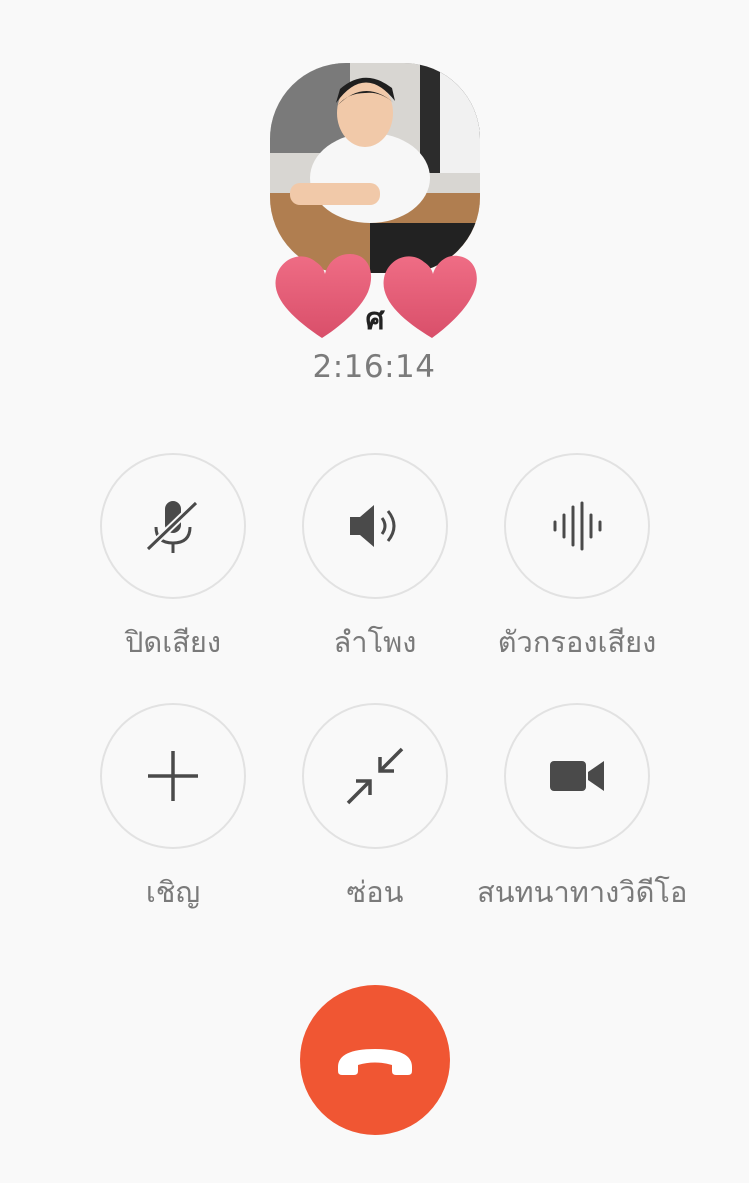 Image resolution: width=749 pixels, height=1183 pixels. I want to click on minimize-button: ซ่อน, so click(375, 809).